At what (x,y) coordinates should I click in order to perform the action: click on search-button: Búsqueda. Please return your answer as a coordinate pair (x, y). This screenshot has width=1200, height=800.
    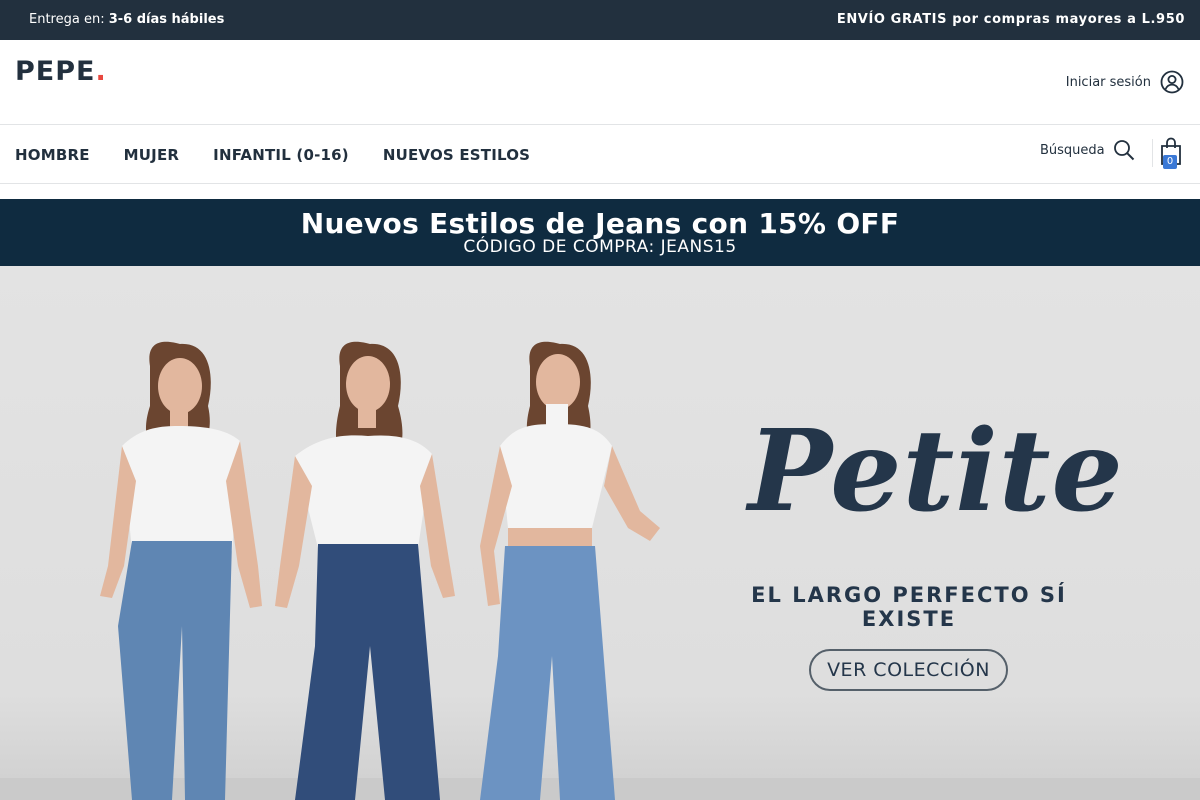
    Looking at the image, I should click on (1087, 150).